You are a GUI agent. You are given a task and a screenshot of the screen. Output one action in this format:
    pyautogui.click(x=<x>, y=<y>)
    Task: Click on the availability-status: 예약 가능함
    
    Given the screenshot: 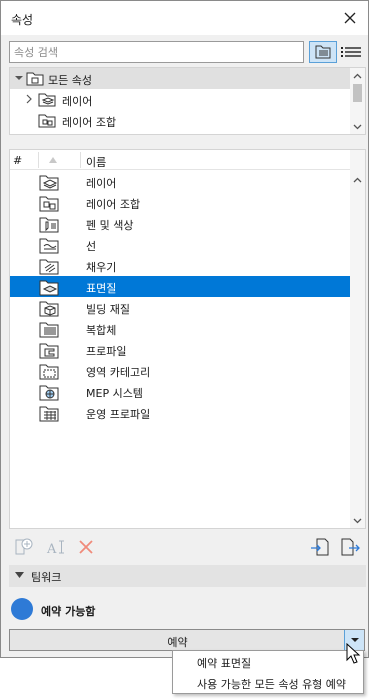 What is the action you would take?
    pyautogui.click(x=68, y=611)
    